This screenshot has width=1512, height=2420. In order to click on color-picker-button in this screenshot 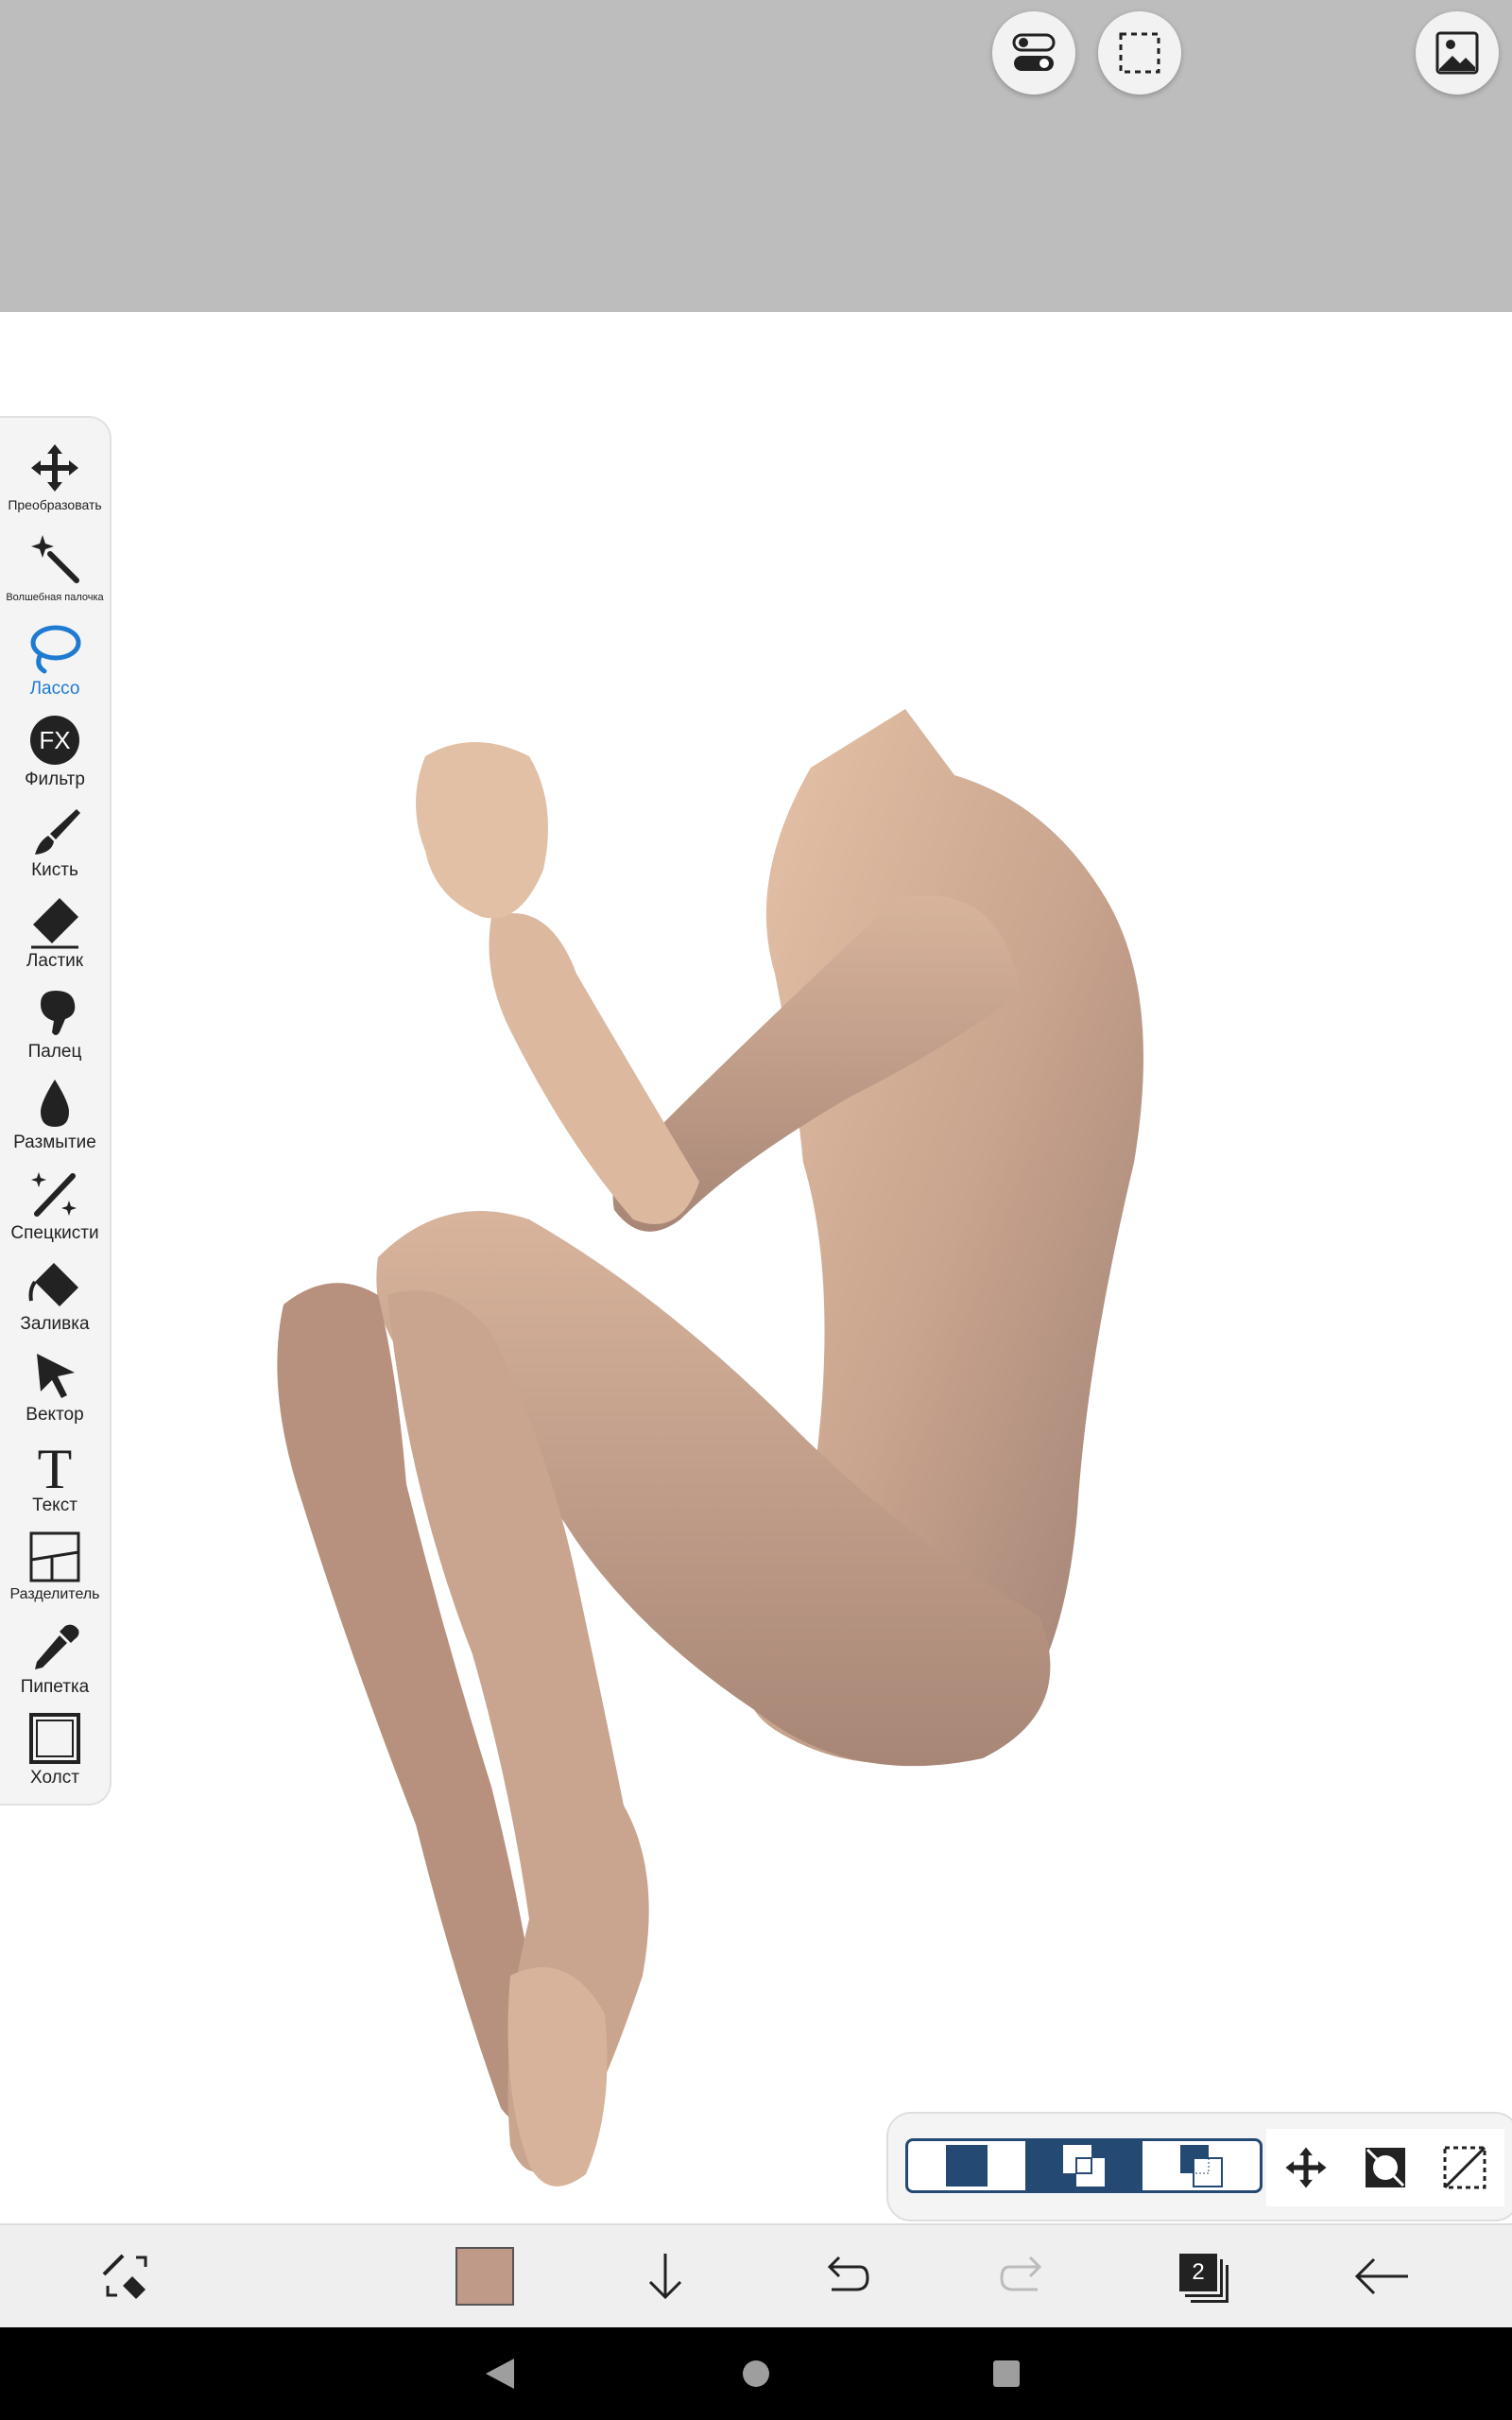, I will do `click(485, 2276)`.